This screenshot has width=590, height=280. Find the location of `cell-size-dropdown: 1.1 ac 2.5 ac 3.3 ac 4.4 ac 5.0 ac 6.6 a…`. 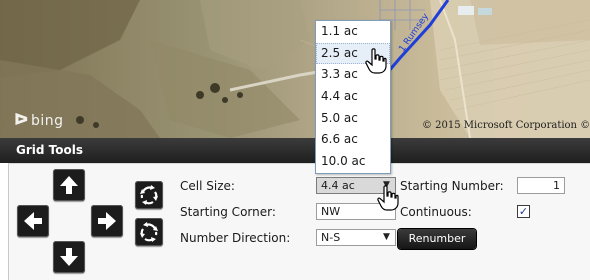

cell-size-dropdown: 1.1 ac 2.5 ac 3.3 ac 4.4 ac 5.0 ac 6.6 a… is located at coordinates (353, 97).